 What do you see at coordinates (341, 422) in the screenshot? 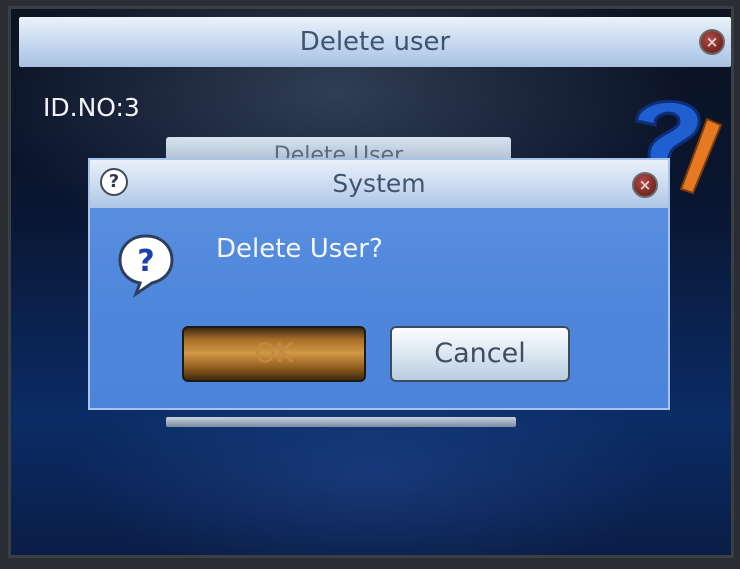
I see `background-button-edge` at bounding box center [341, 422].